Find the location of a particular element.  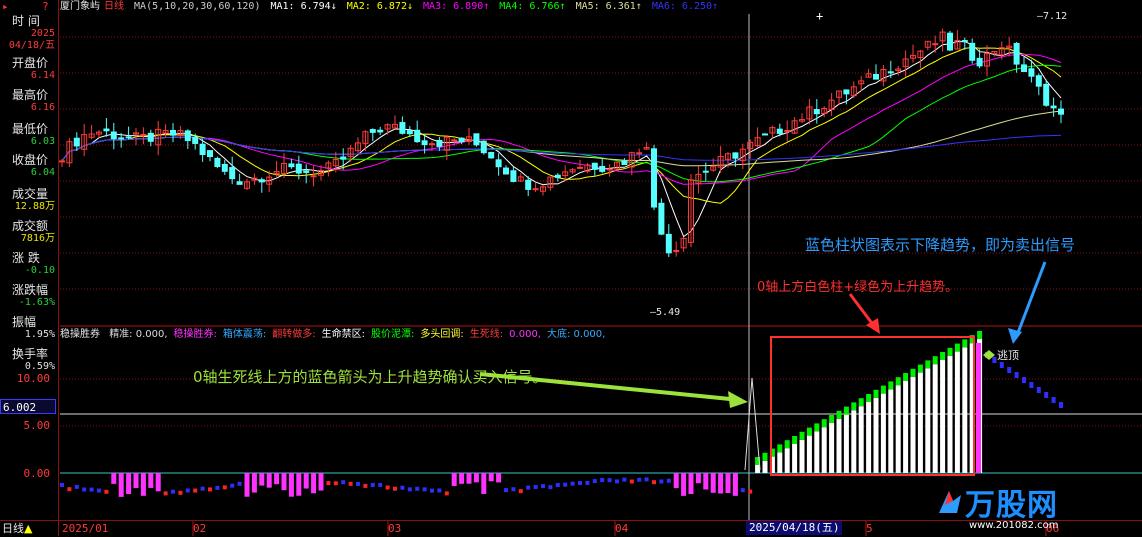

high-price-label: —7.12 is located at coordinates (1052, 16).